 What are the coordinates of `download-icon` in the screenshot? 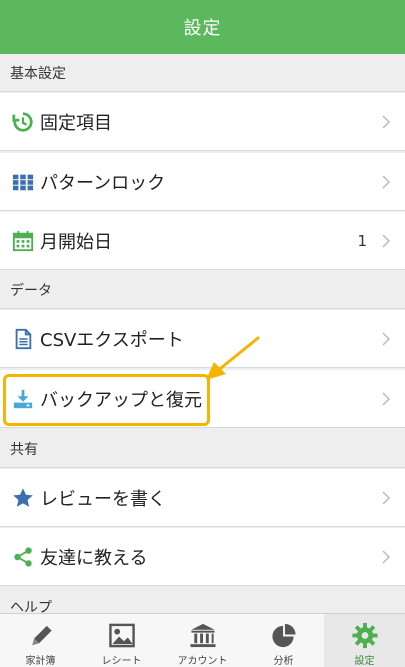 It's located at (23, 399).